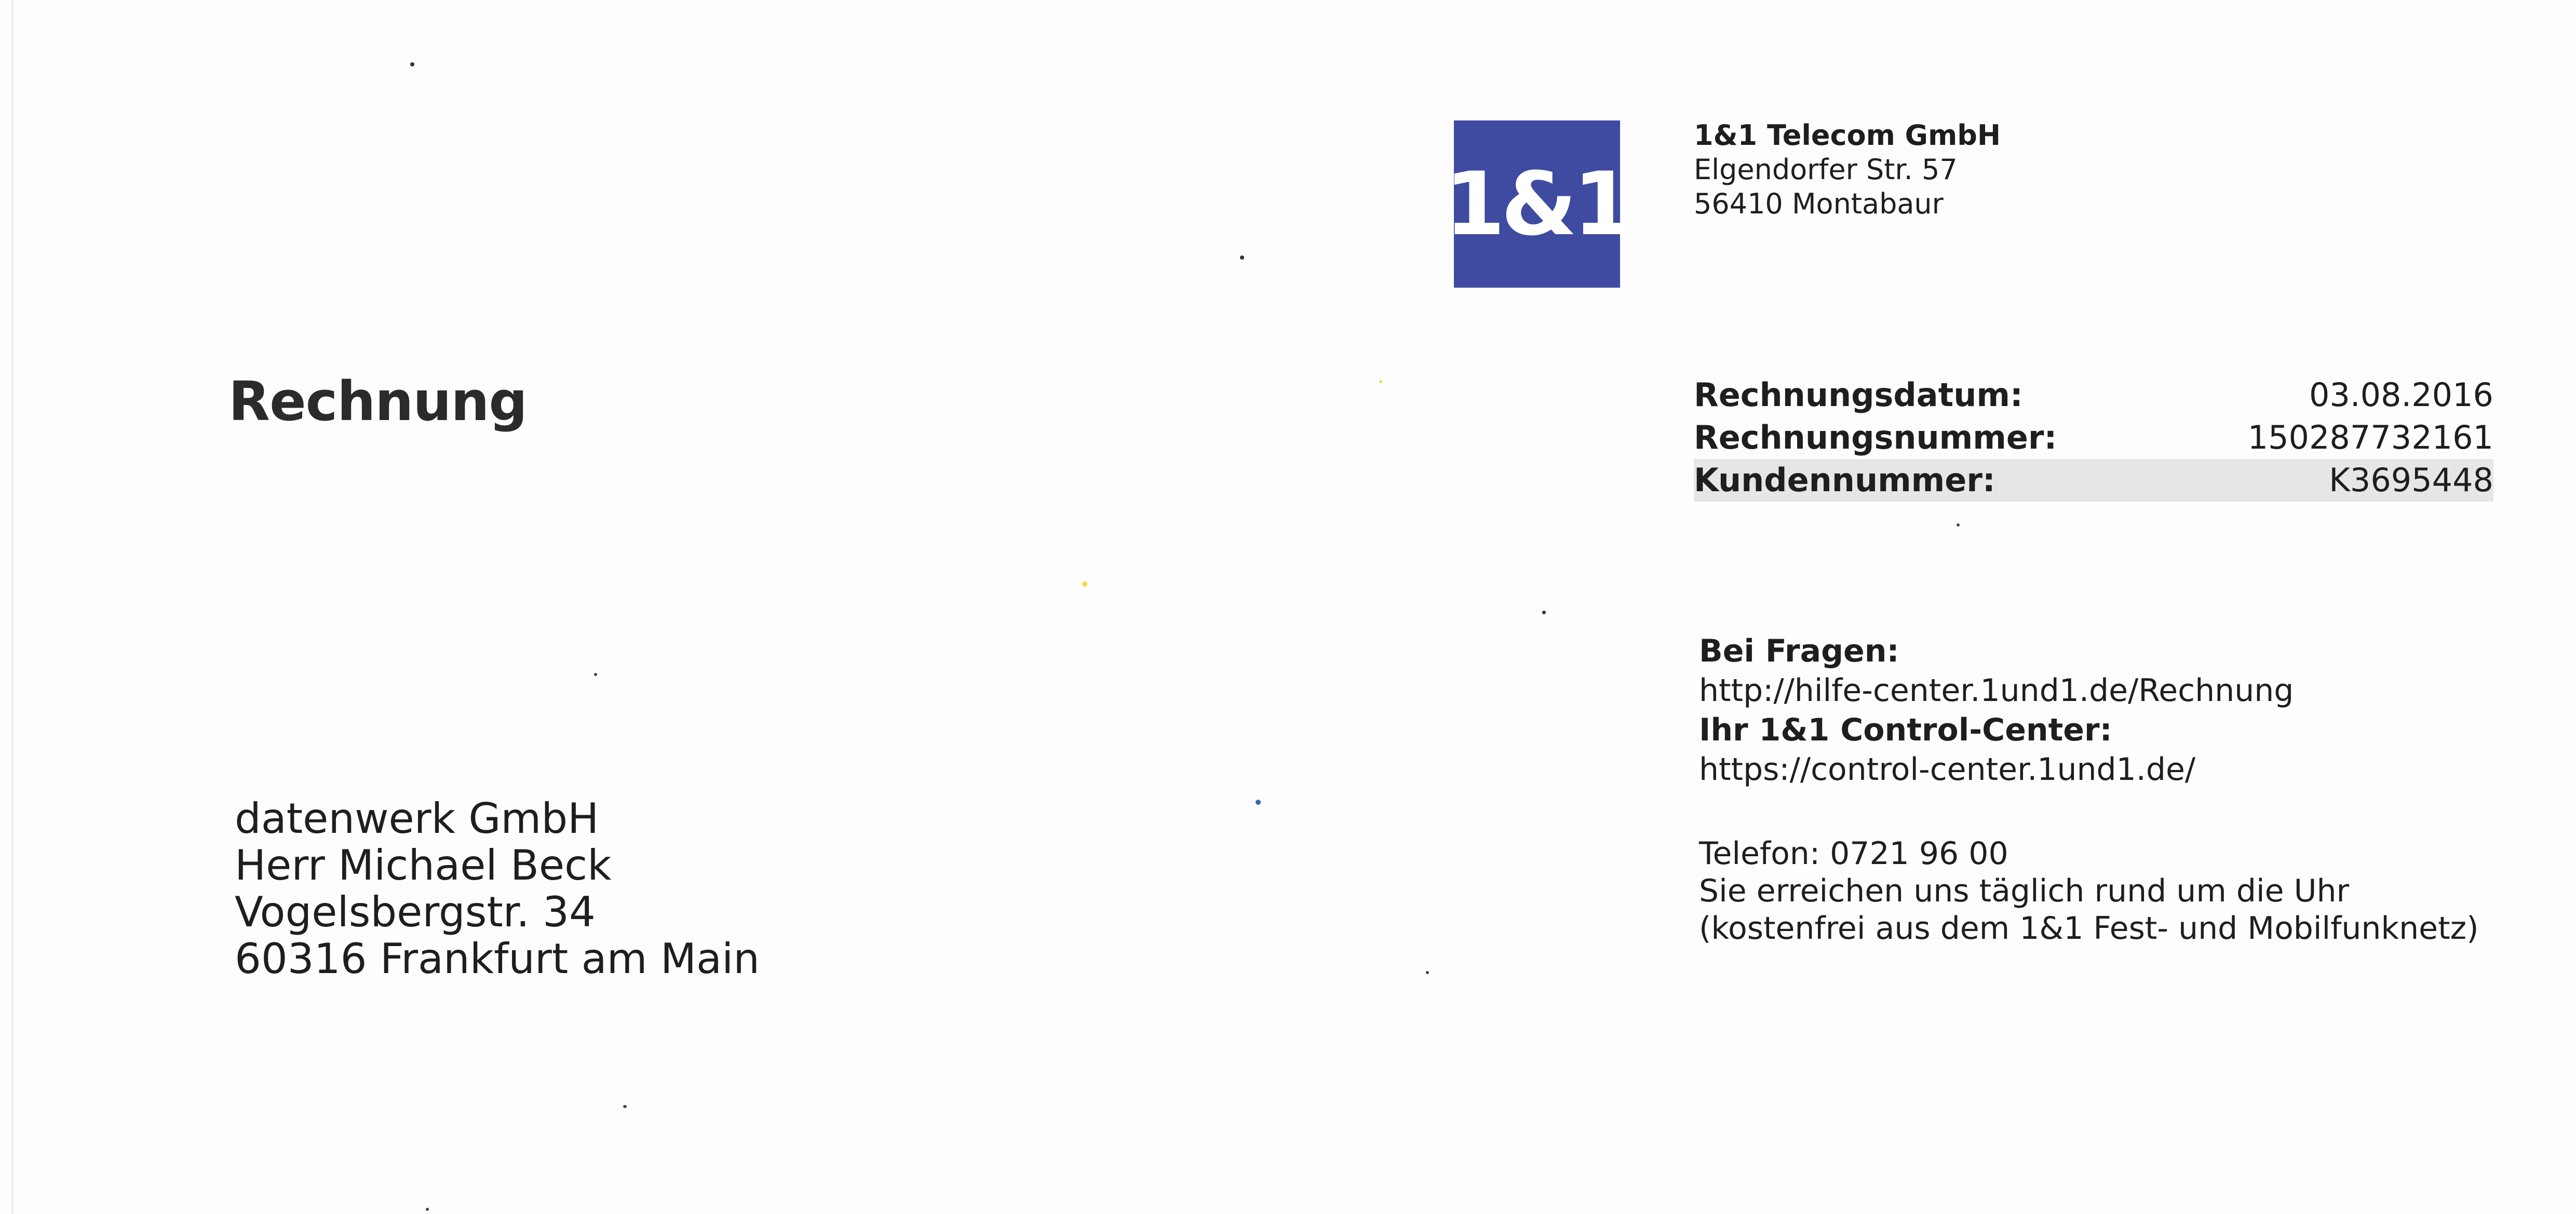 The width and height of the screenshot is (2576, 1214). I want to click on recipient-company: datenwerk GmbH, so click(417, 818).